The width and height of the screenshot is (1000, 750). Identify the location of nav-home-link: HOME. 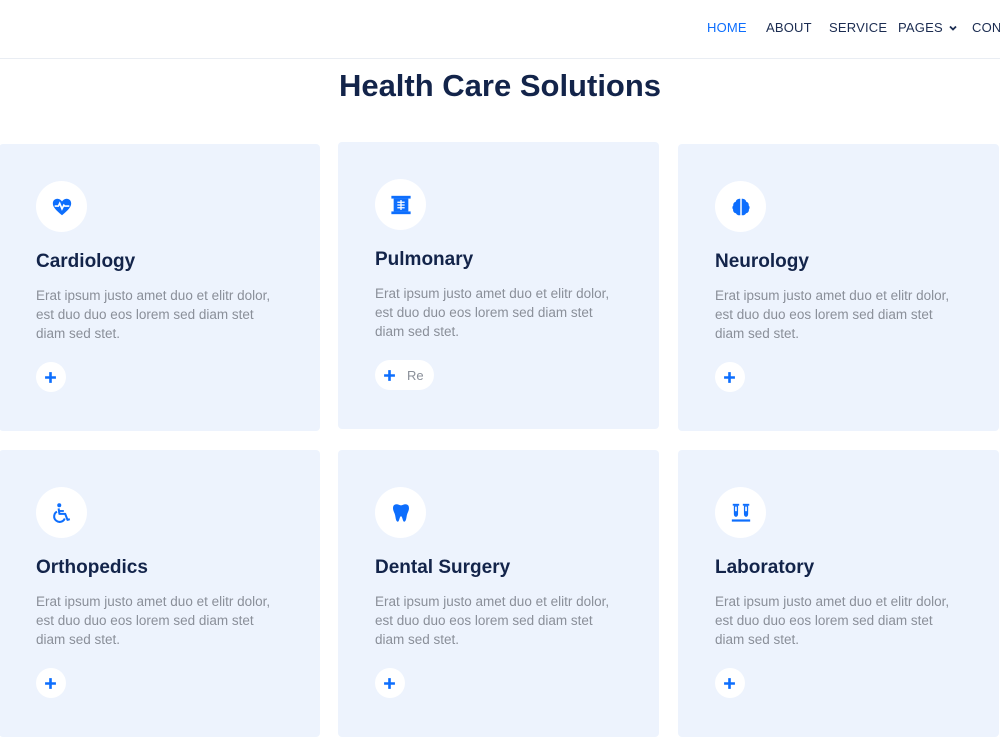
(727, 27).